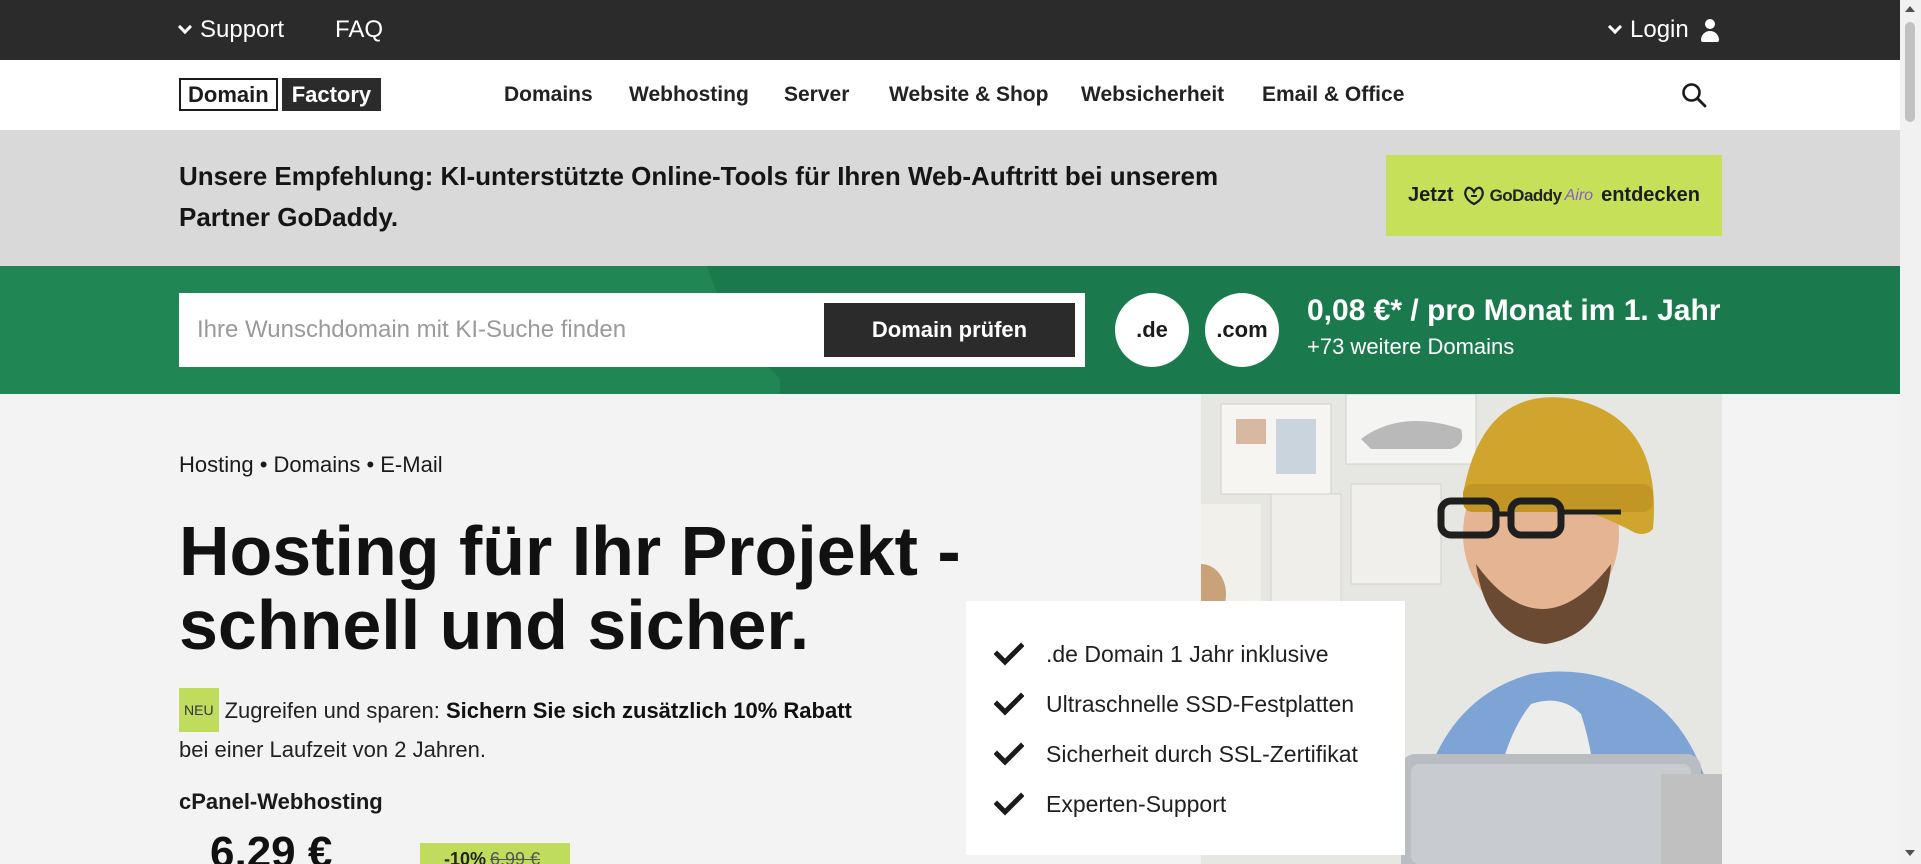 This screenshot has height=864, width=1921. What do you see at coordinates (1910, 72) in the screenshot?
I see `scrollbar-thumb` at bounding box center [1910, 72].